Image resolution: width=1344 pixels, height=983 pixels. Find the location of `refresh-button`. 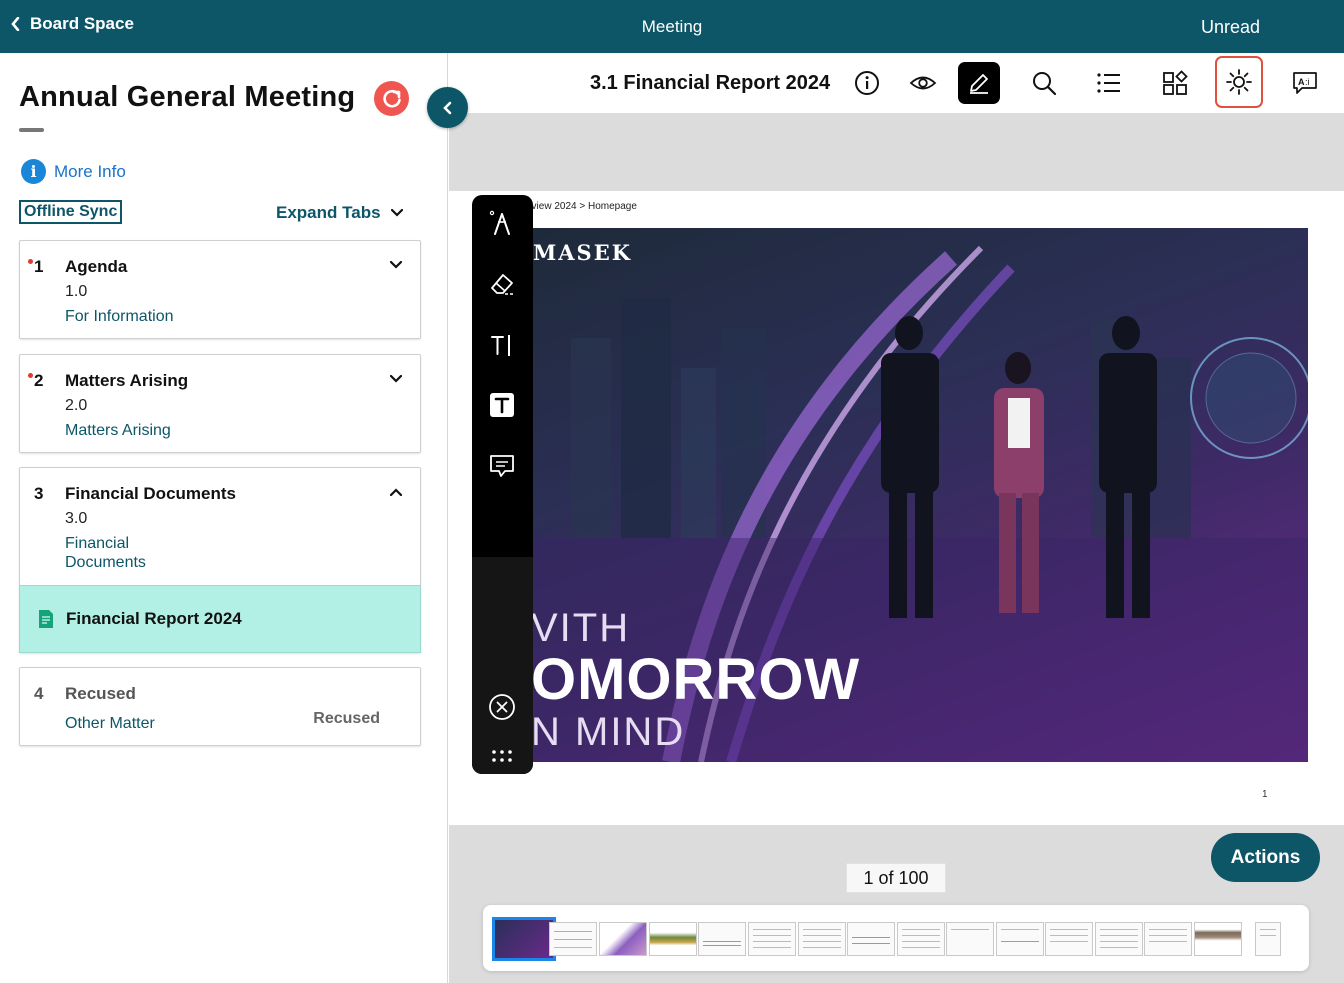

refresh-button is located at coordinates (391, 98).